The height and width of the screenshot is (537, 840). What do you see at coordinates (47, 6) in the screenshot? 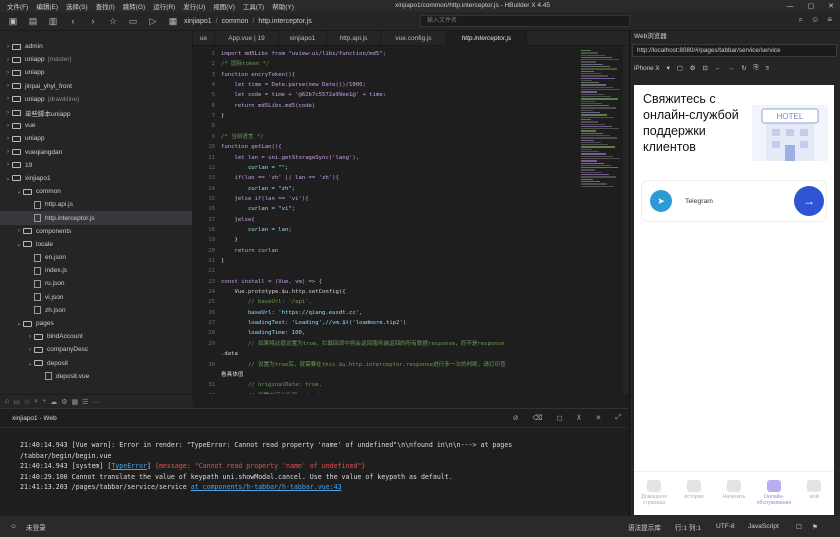
I see `menu-item: 编辑(E)` at bounding box center [47, 6].